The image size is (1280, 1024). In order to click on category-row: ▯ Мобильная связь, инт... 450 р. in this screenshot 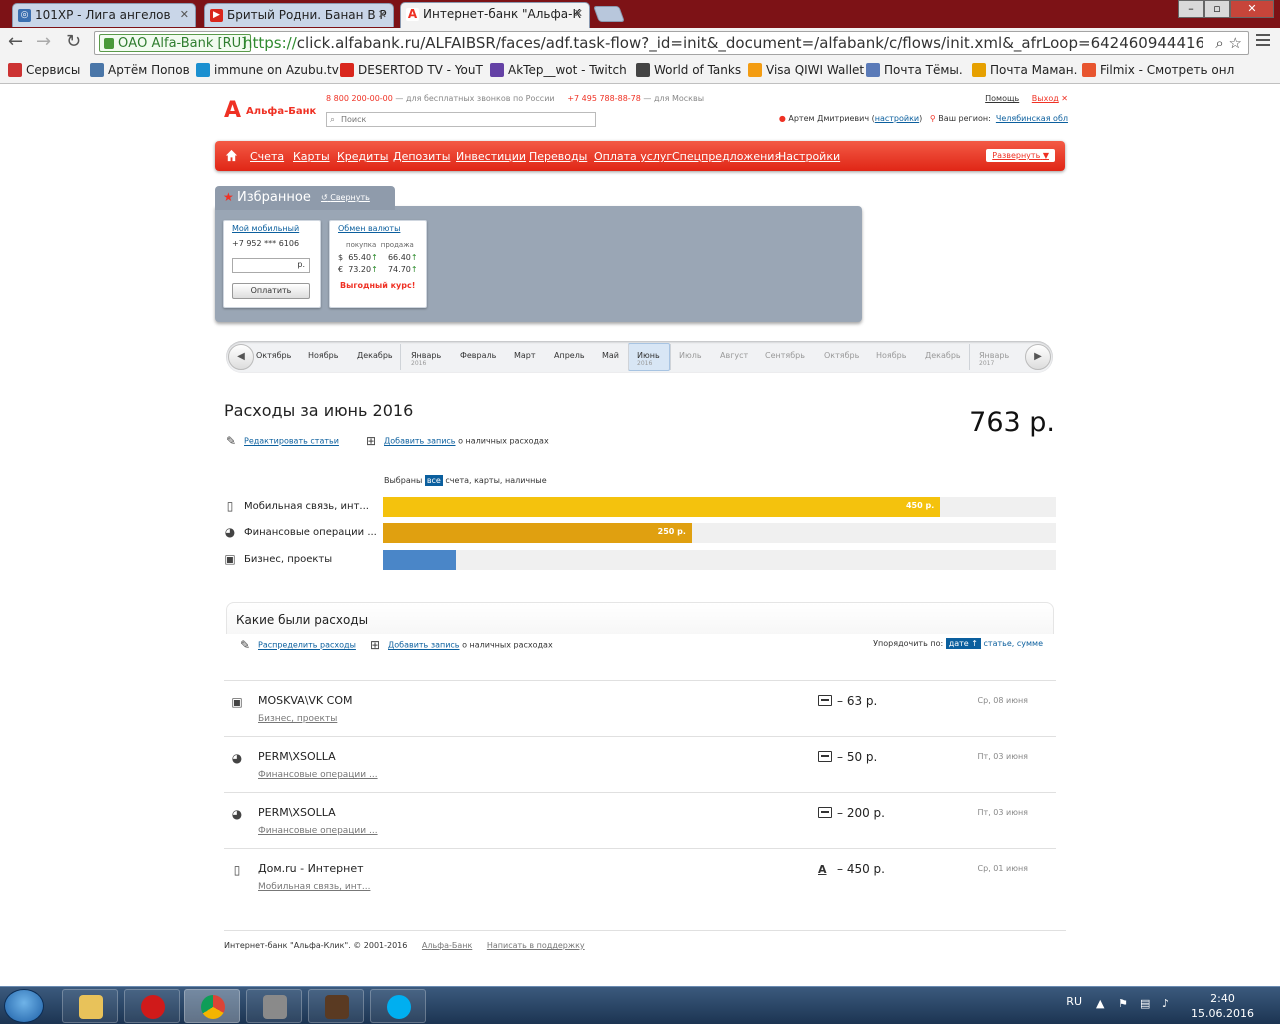, I will do `click(640, 507)`.